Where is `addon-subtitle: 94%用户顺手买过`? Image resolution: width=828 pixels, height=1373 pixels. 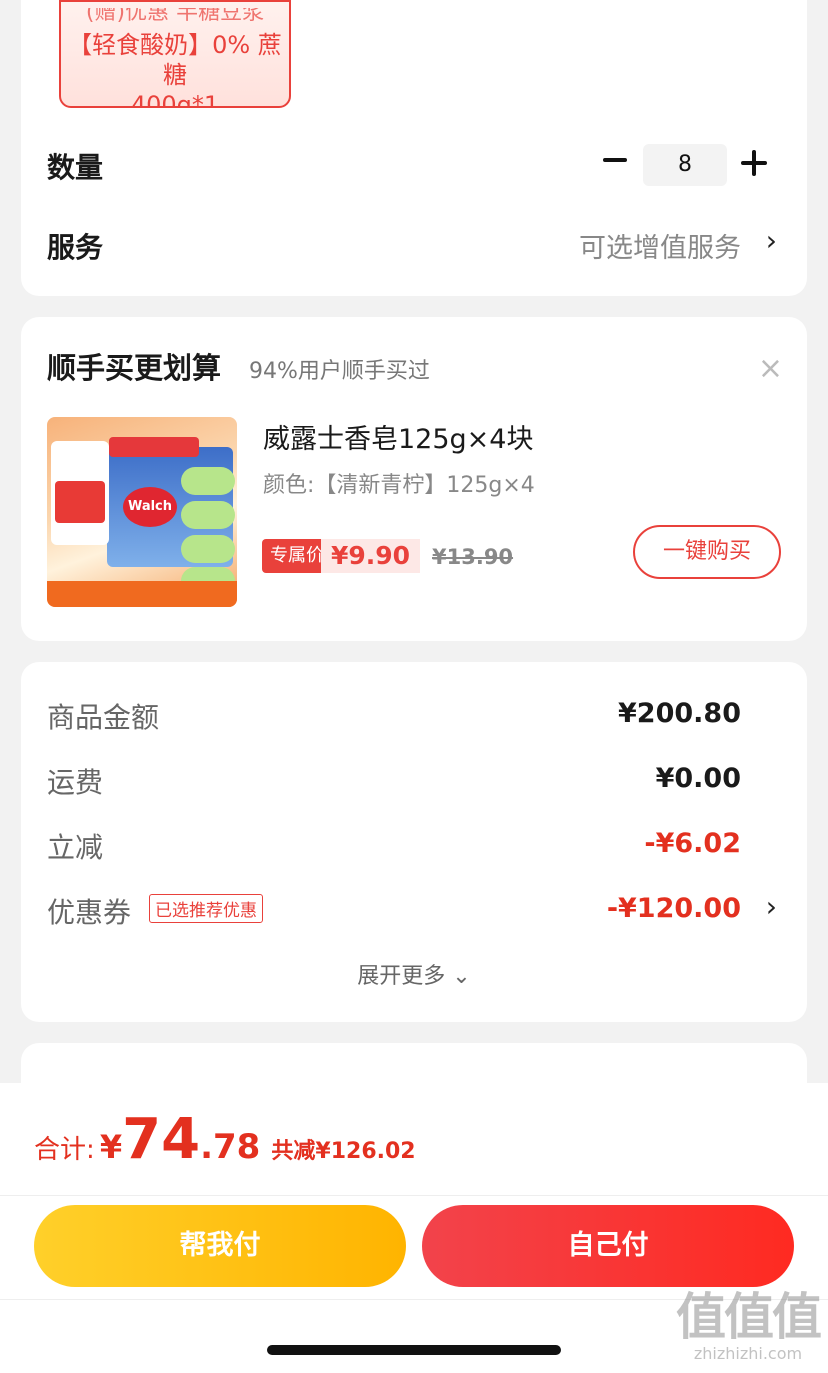
addon-subtitle: 94%用户顺手买过 is located at coordinates (339, 371).